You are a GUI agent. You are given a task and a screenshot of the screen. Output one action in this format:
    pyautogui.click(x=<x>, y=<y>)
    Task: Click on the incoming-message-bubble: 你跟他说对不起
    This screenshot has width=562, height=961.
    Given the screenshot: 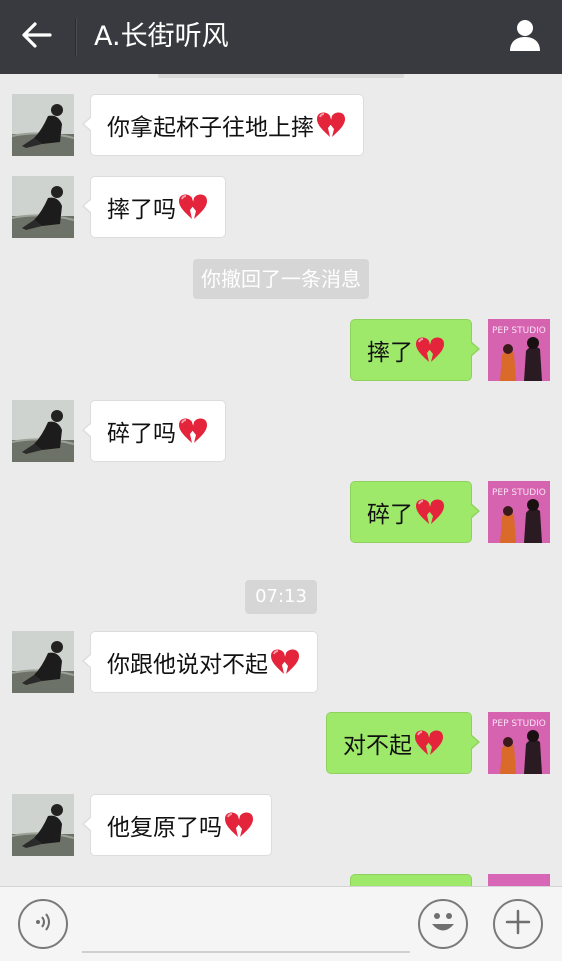 What is the action you would take?
    pyautogui.click(x=200, y=662)
    